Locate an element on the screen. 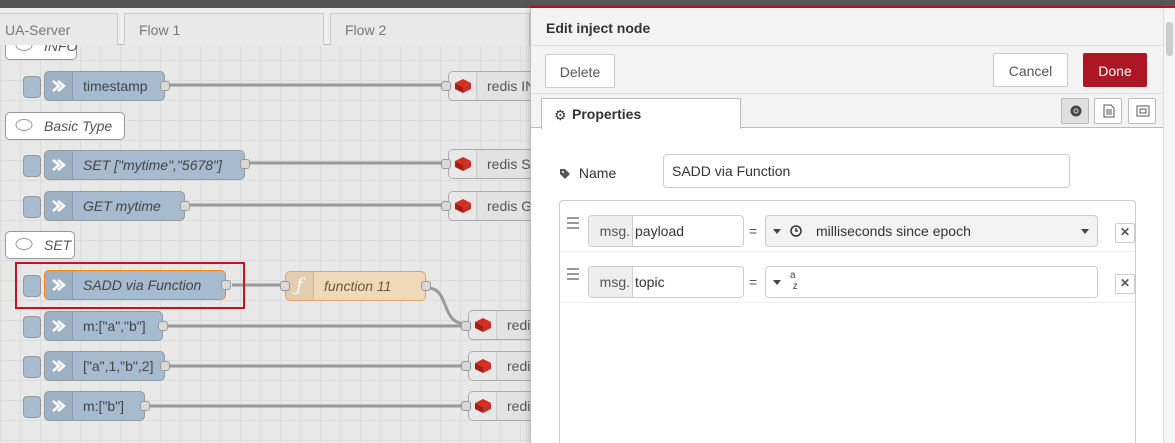  comment-label: SET is located at coordinates (58, 245).